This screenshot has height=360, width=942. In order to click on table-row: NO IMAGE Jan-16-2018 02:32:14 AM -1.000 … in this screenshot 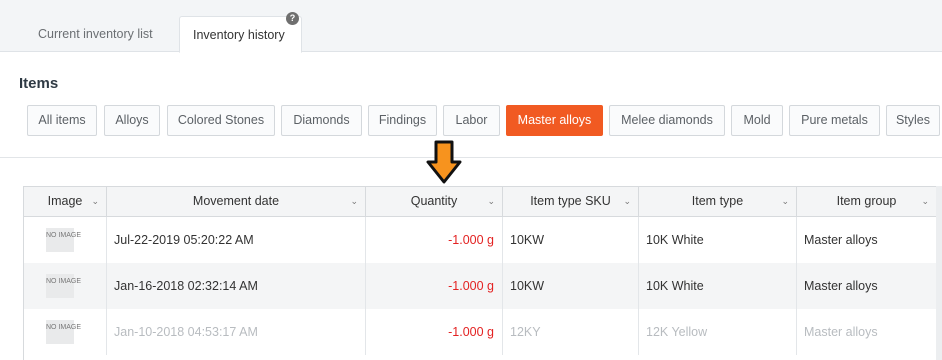, I will do `click(483, 286)`.